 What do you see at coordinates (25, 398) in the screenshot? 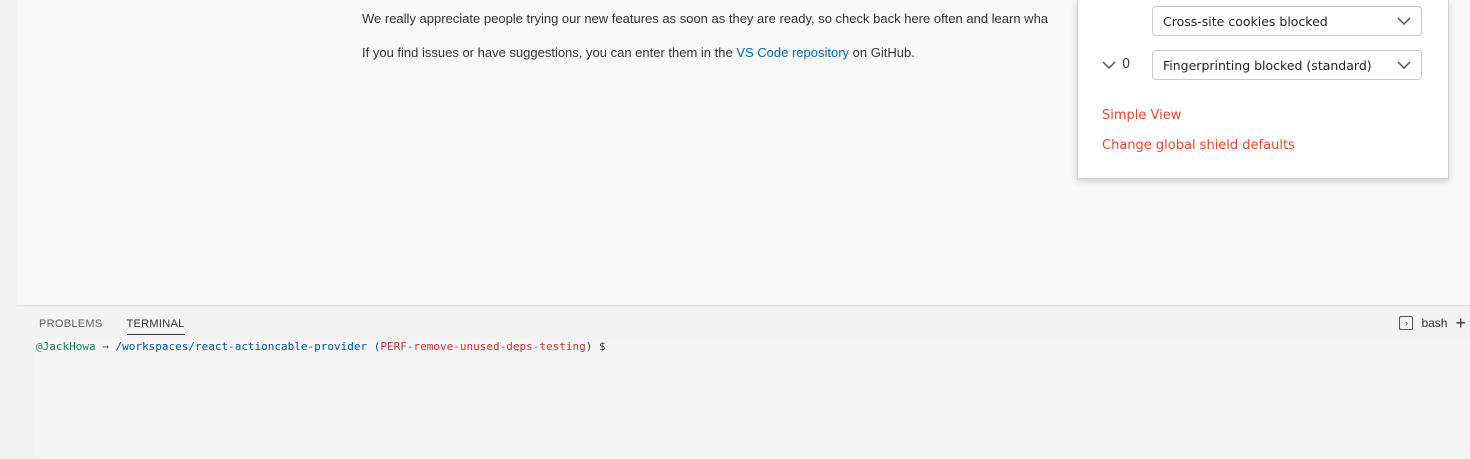
I see `terminal-gutter` at bounding box center [25, 398].